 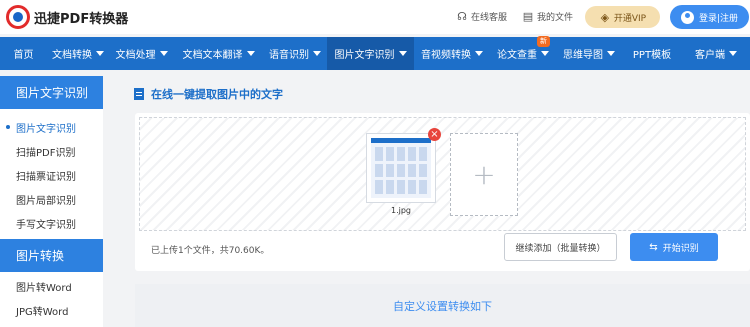 What do you see at coordinates (560, 247) in the screenshot?
I see `continue-add-button: 继续添加（批量转换）` at bounding box center [560, 247].